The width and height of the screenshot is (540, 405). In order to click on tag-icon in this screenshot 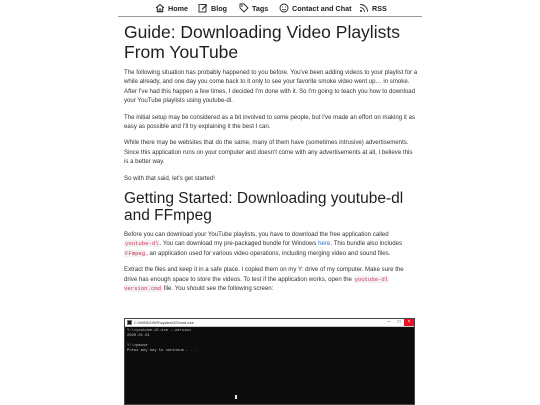, I will do `click(244, 8)`.